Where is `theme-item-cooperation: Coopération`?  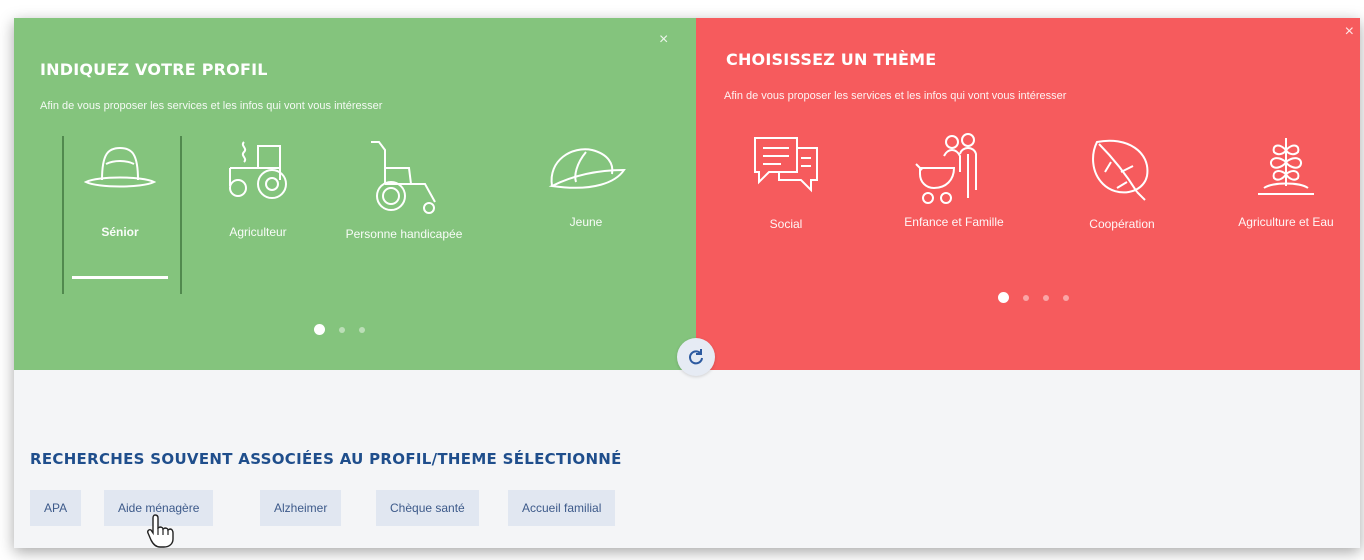
theme-item-cooperation: Coopération is located at coordinates (1122, 182).